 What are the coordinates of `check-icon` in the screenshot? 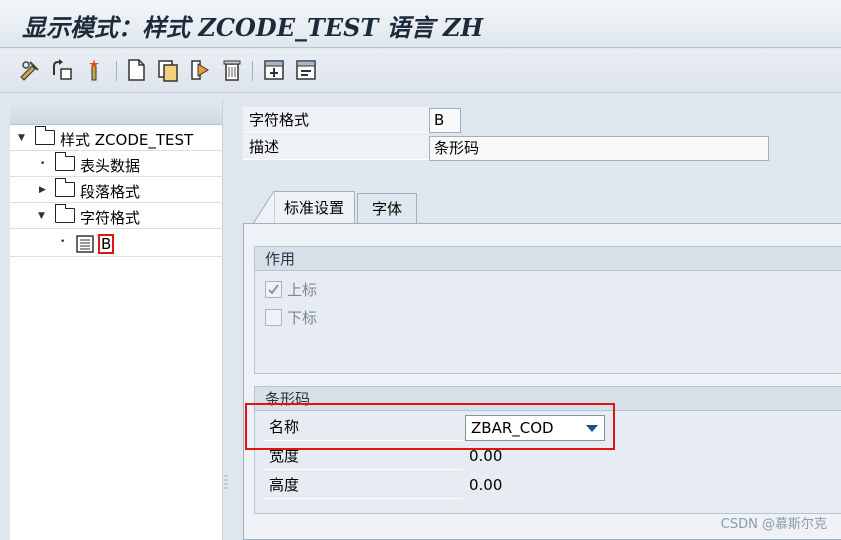 It's located at (200, 70).